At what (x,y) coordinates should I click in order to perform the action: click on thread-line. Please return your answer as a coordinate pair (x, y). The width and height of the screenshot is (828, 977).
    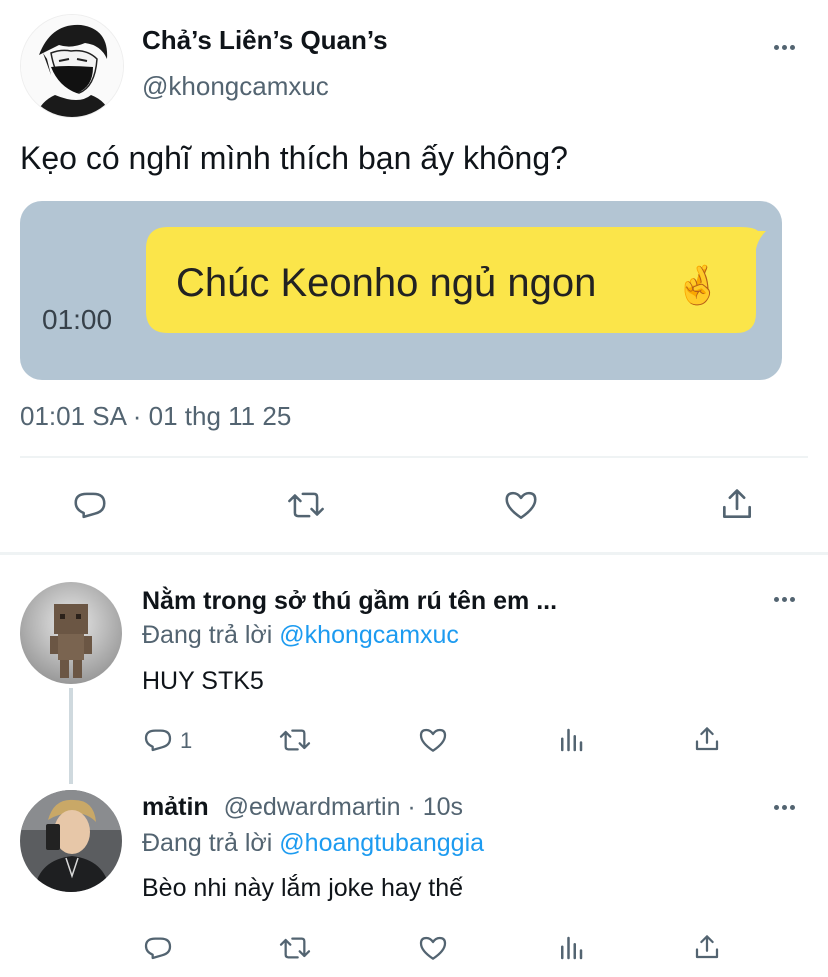
    Looking at the image, I should click on (71, 736).